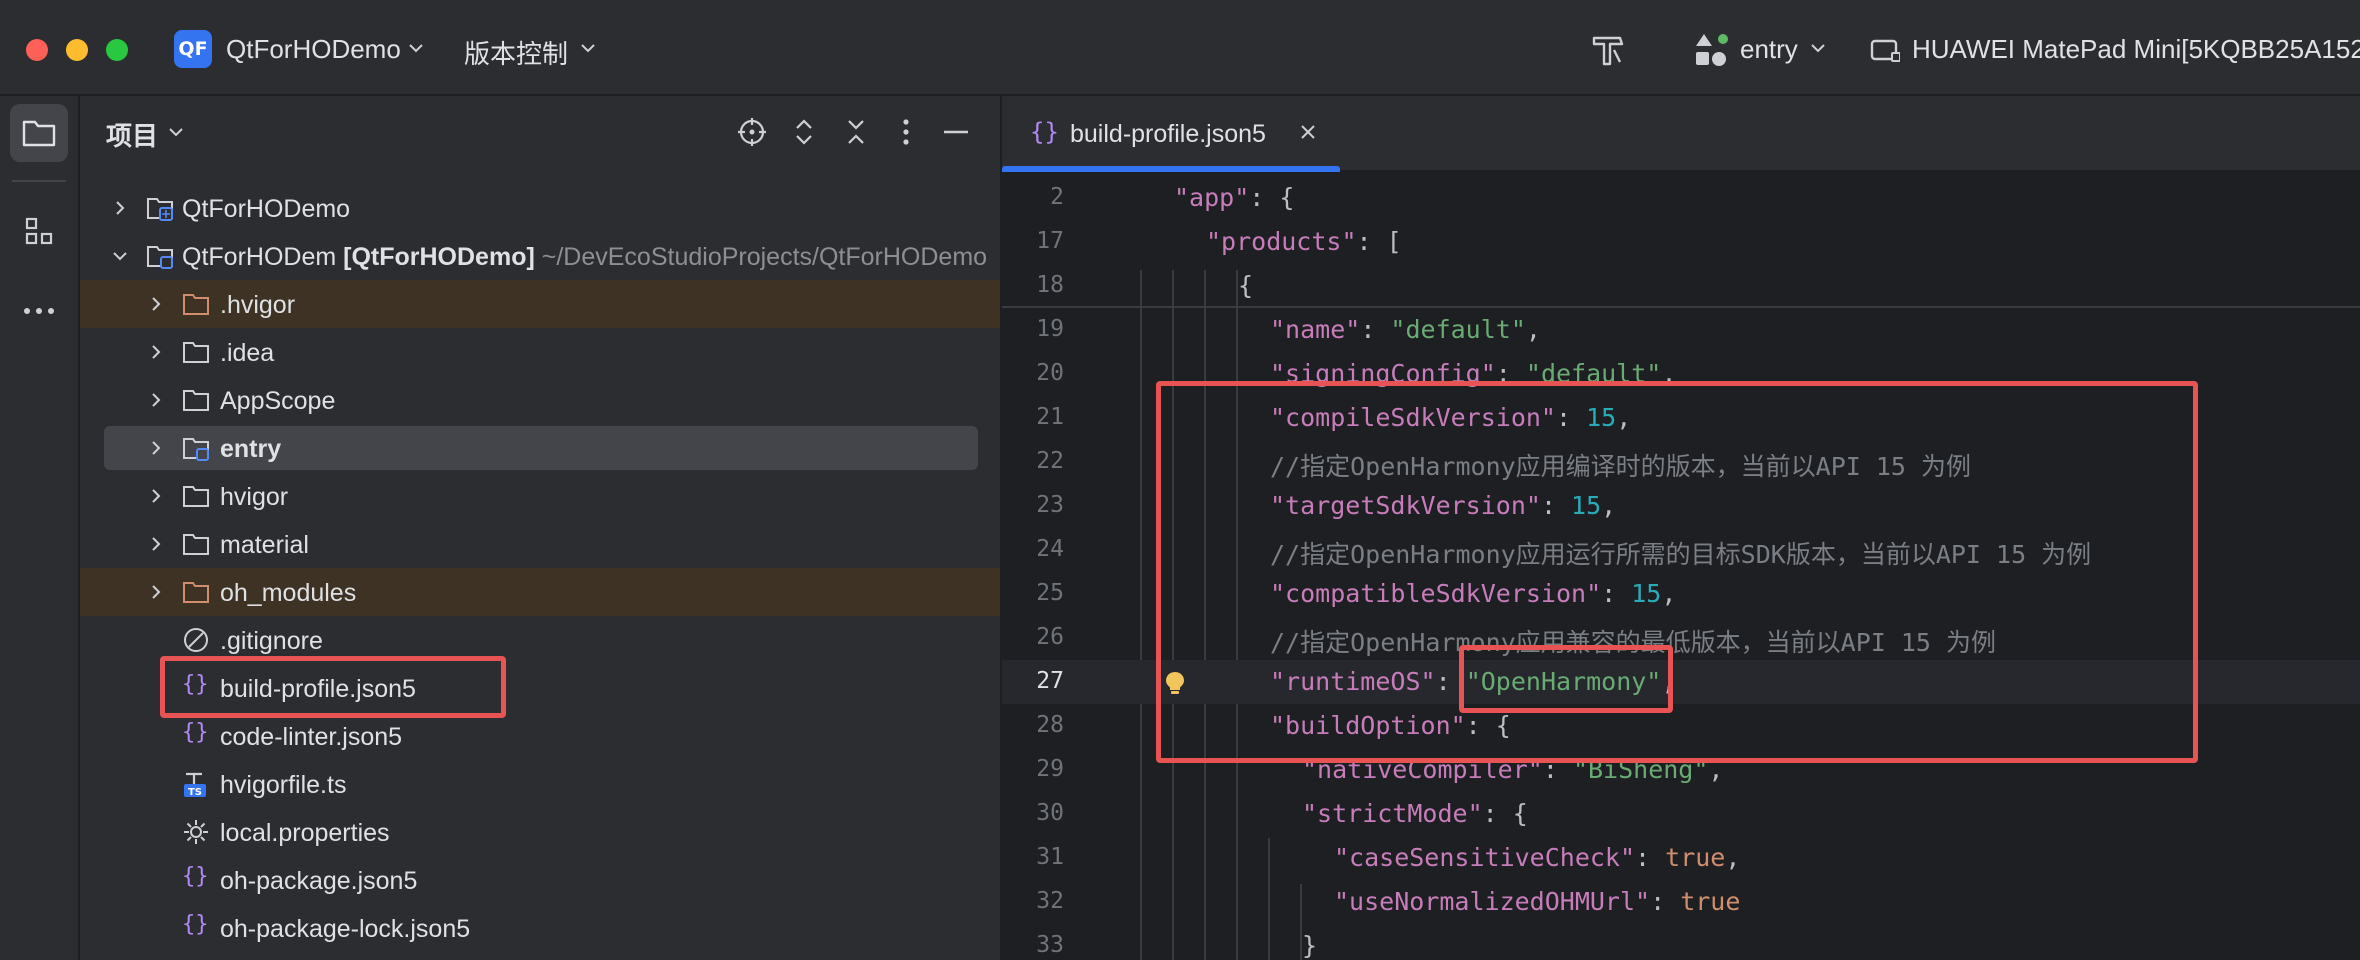 The image size is (2360, 960). I want to click on line-number: 19, so click(1033, 329).